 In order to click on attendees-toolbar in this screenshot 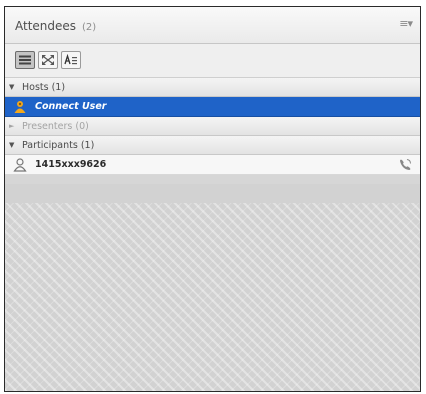, I will do `click(212, 61)`.